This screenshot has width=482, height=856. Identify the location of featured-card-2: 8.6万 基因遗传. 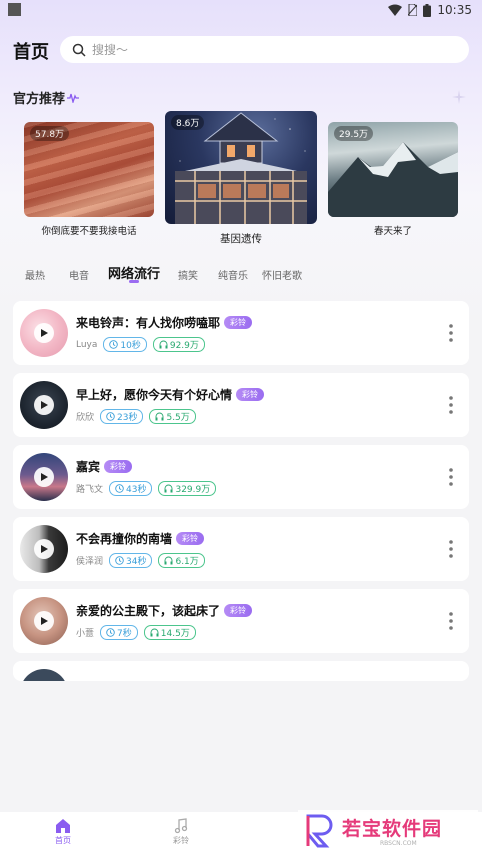
(241, 178).